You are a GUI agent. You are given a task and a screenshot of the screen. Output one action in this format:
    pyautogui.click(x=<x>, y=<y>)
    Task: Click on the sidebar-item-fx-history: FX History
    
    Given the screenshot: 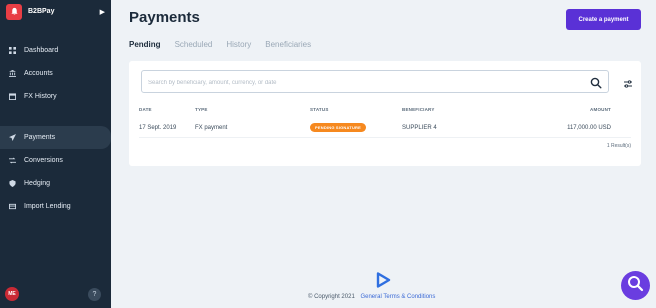 What is the action you would take?
    pyautogui.click(x=55, y=96)
    